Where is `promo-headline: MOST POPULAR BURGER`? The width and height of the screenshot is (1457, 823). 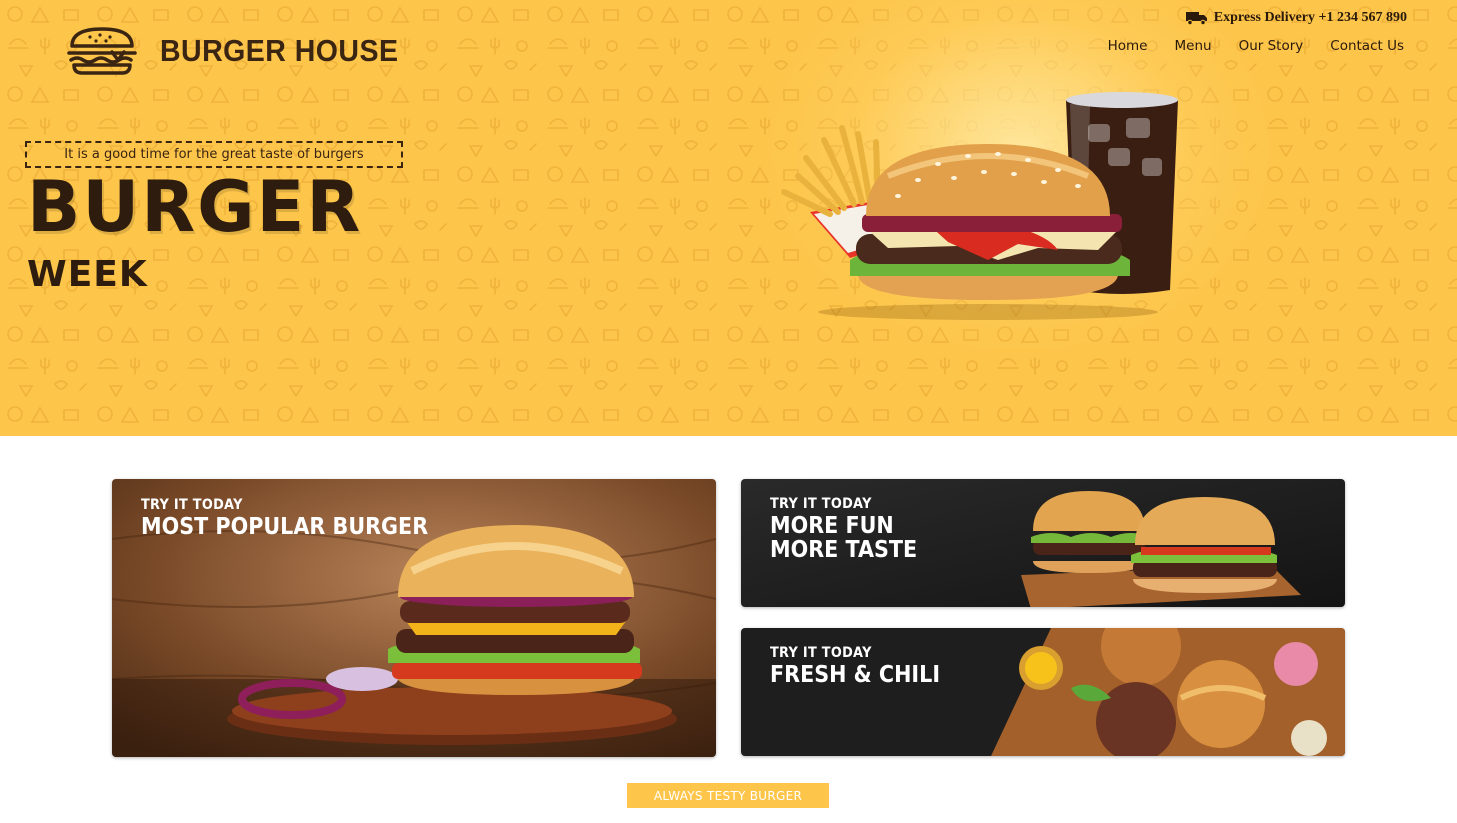 promo-headline: MOST POPULAR BURGER is located at coordinates (285, 527).